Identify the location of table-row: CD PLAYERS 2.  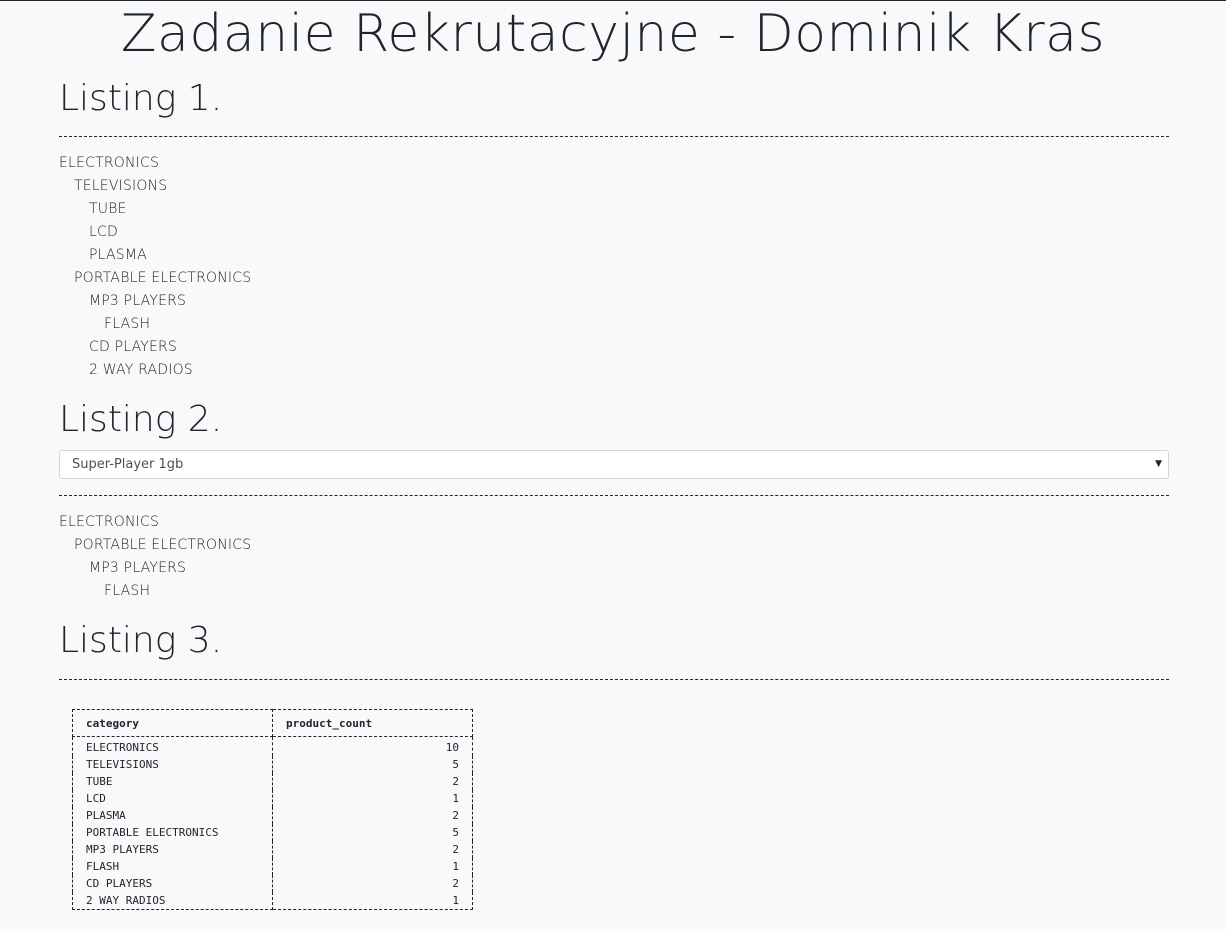
(272, 883).